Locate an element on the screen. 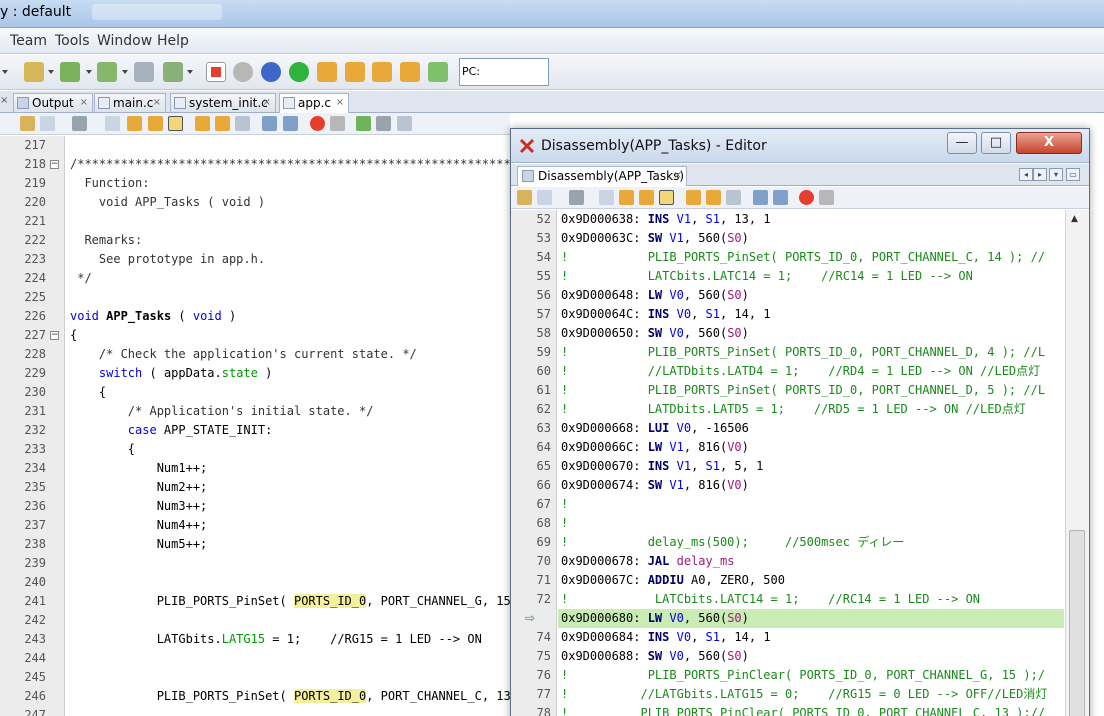 This screenshot has width=1104, height=716. asm-line: 0x9D000678: JAL delay_ms is located at coordinates (648, 561).